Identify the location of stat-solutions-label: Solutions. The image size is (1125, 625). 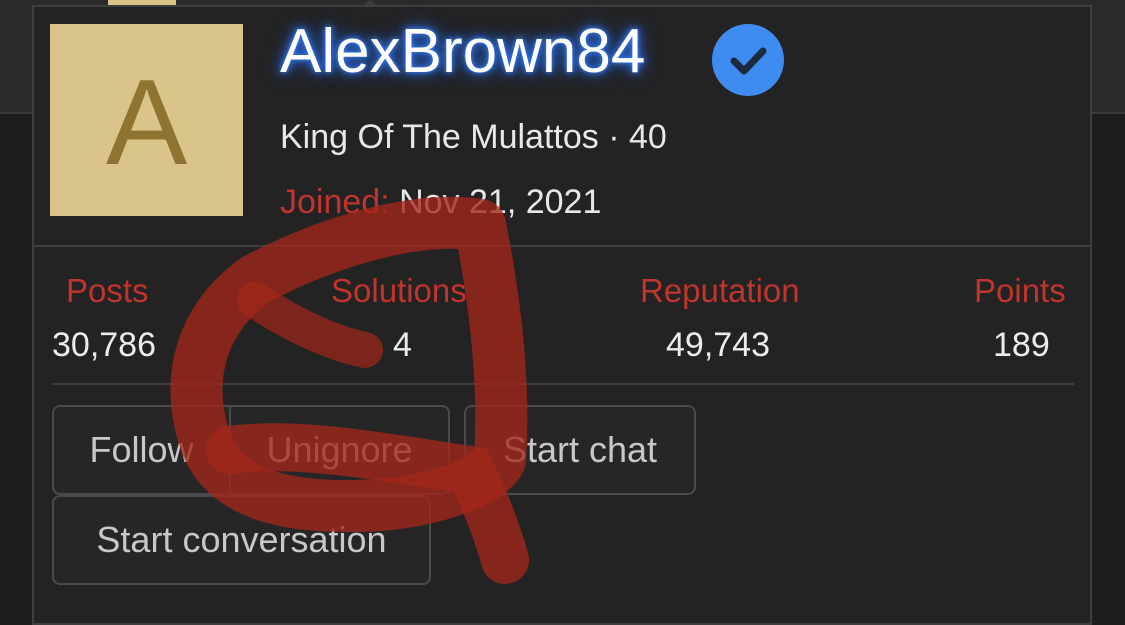
(399, 291).